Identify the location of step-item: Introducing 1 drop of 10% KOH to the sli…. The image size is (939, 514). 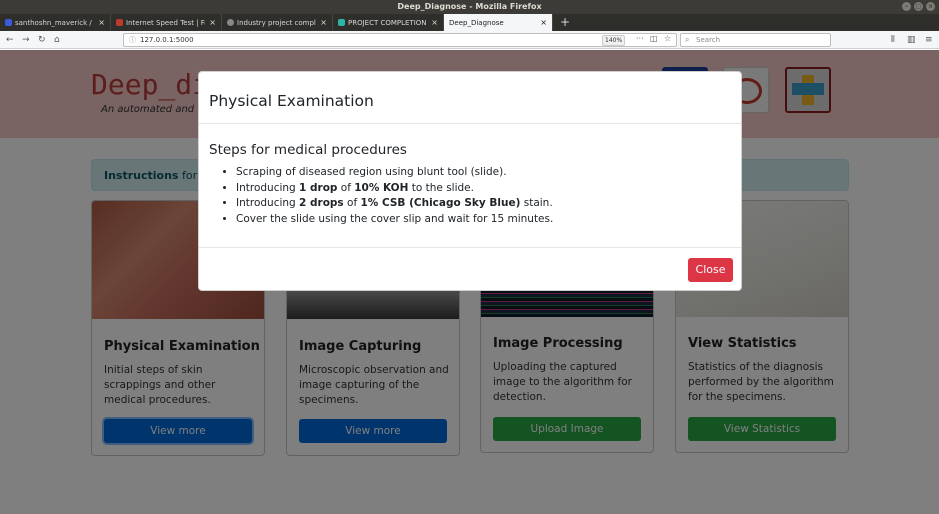
(394, 189).